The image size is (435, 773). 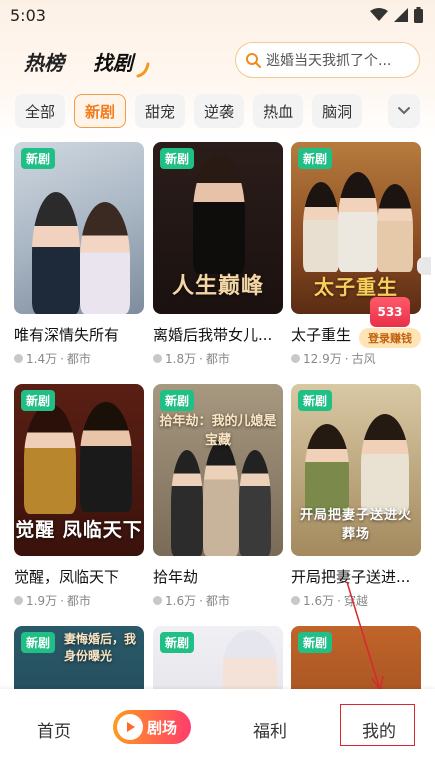 I want to click on poster-title-art: 妻悔婚后，我身份曝光, so click(x=100, y=647).